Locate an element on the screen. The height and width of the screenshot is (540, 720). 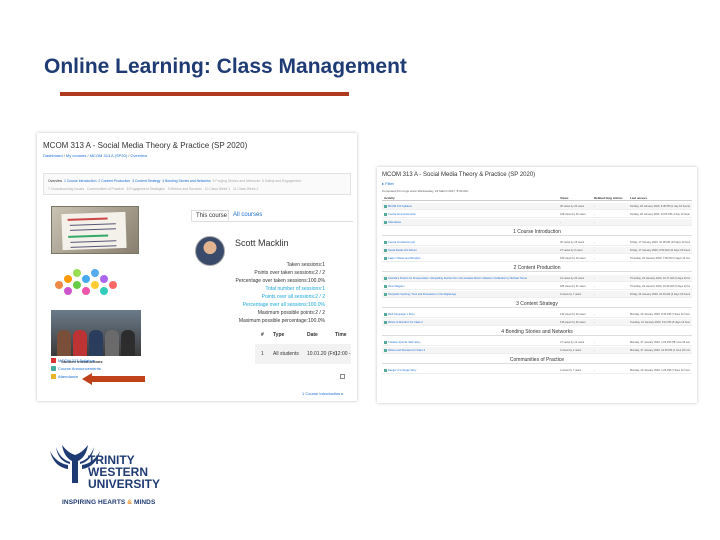
student-name: Scott Macklin is located at coordinates (262, 243).